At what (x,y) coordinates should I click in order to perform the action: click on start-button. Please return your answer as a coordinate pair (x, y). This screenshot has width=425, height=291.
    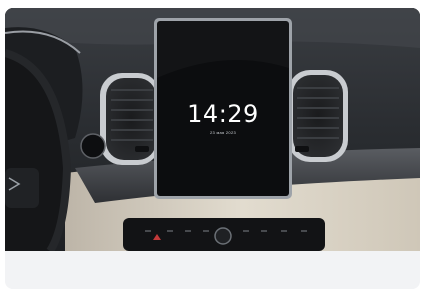
    Looking at the image, I should click on (93, 146).